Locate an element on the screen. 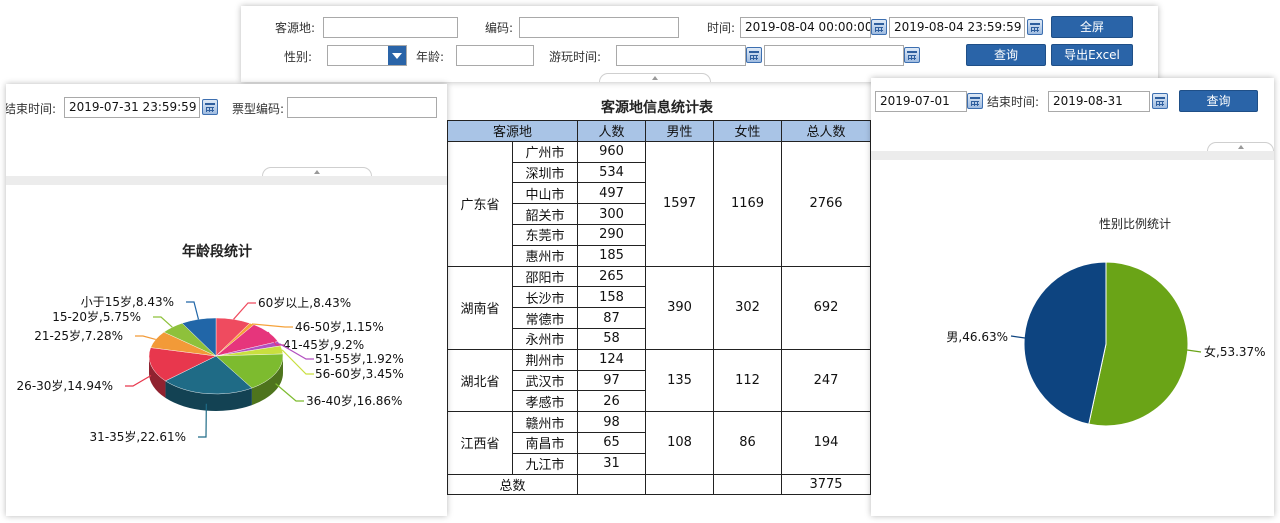 The image size is (1280, 523). city-cell: 广州市 is located at coordinates (545, 151).